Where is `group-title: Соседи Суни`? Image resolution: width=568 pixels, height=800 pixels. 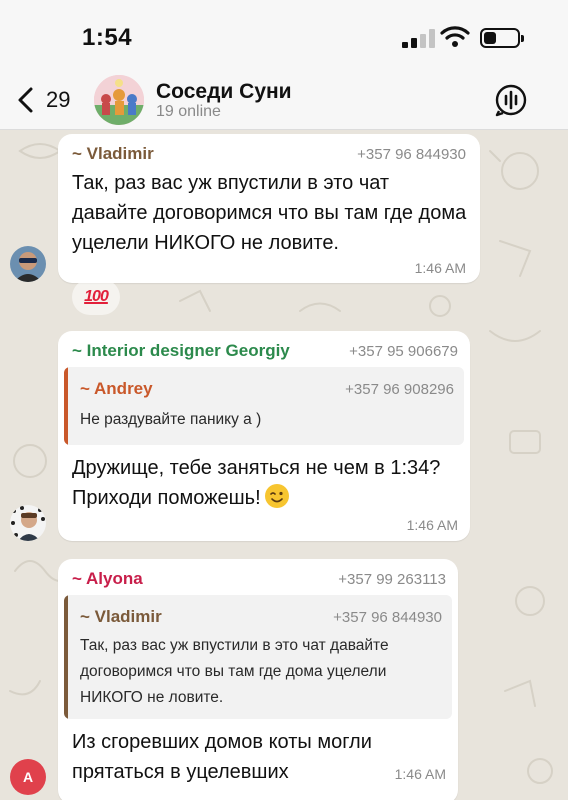 group-title: Соседи Суни is located at coordinates (224, 92).